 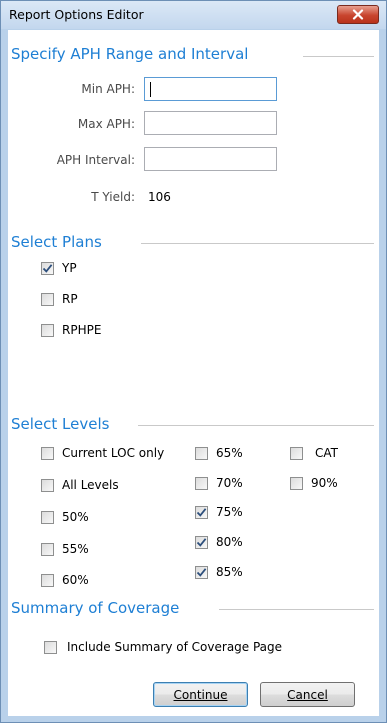 What do you see at coordinates (60, 424) in the screenshot?
I see `levels-section-title: Select Levels` at bounding box center [60, 424].